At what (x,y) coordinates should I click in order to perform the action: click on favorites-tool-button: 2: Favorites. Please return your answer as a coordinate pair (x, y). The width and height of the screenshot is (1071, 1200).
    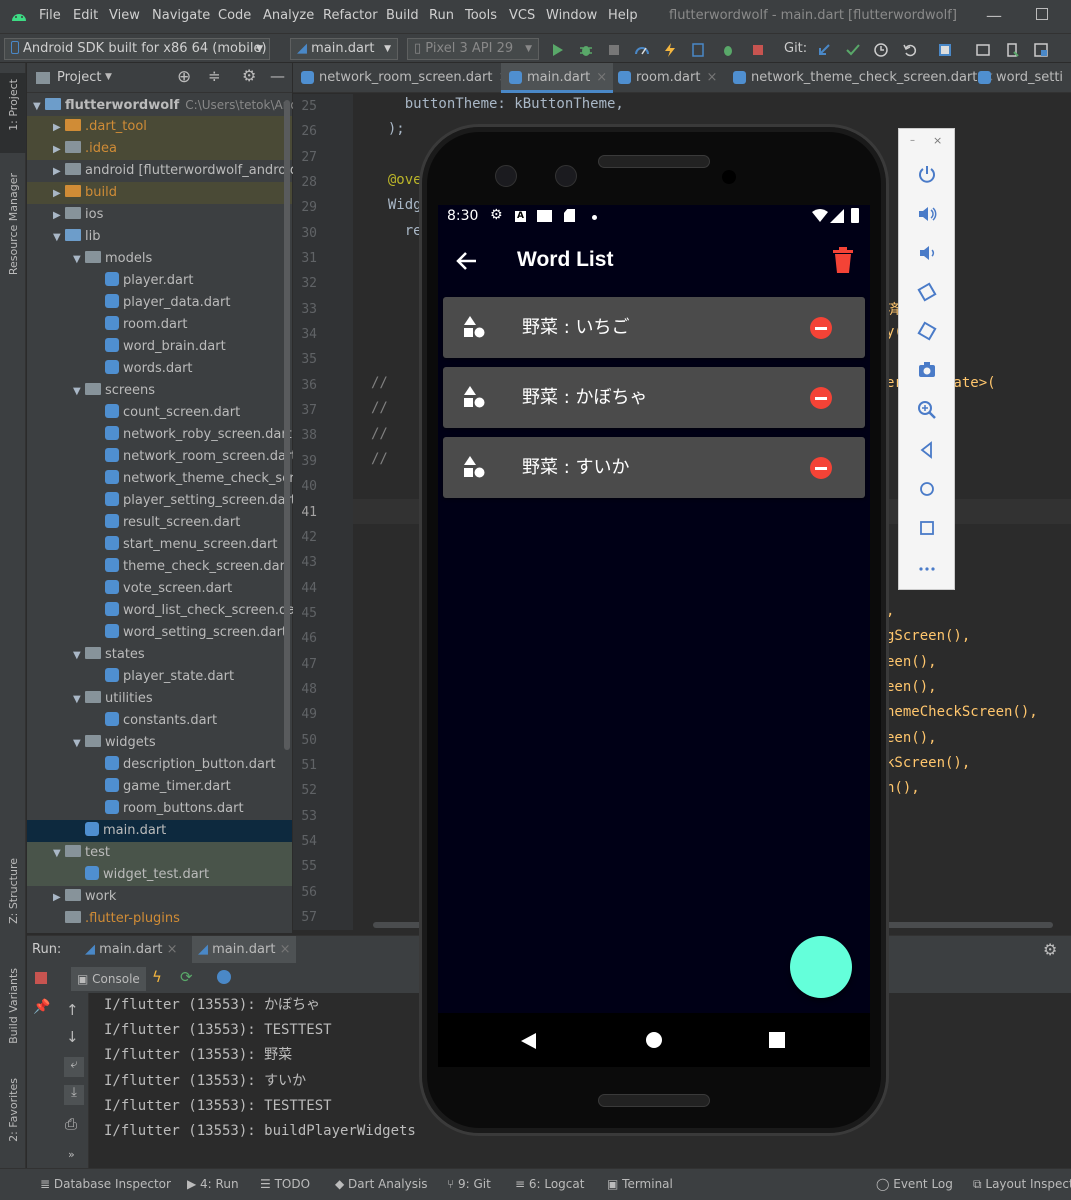
    Looking at the image, I should click on (13, 1110).